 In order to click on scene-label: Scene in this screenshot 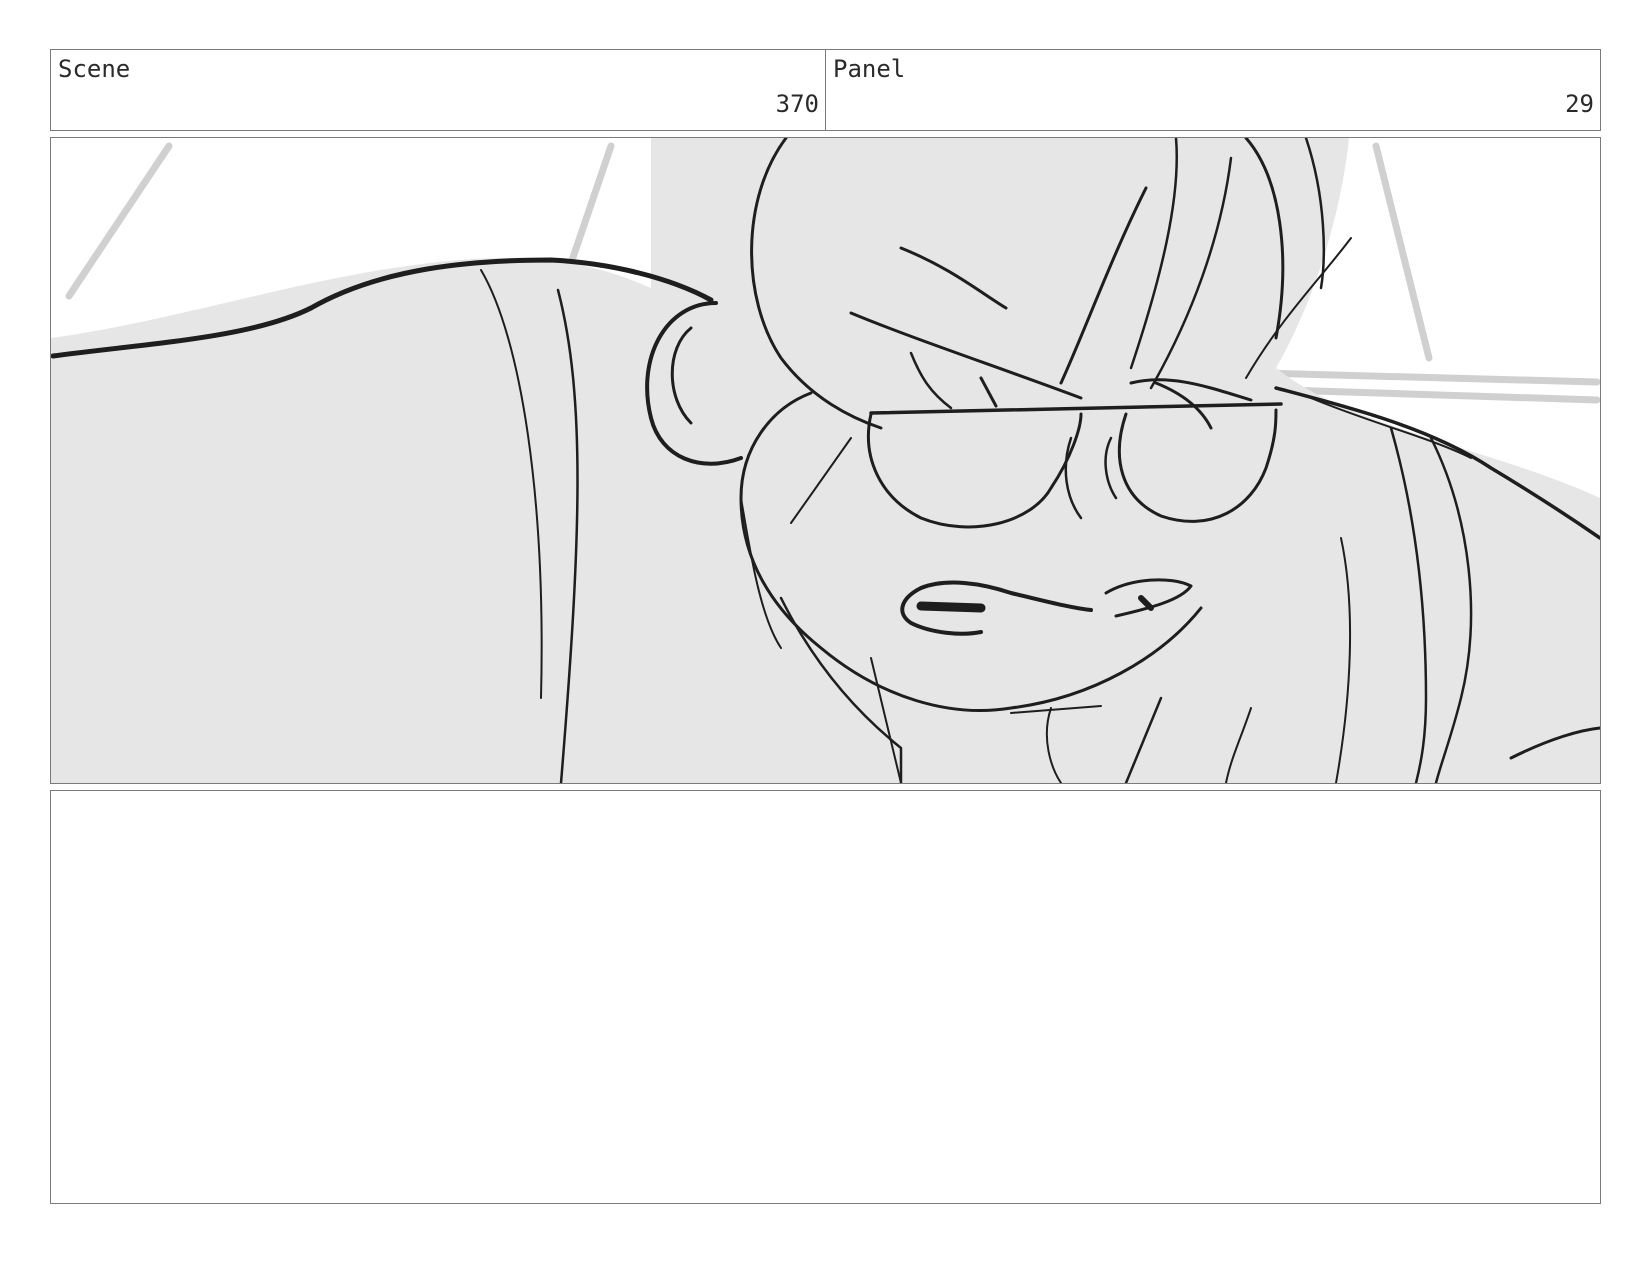, I will do `click(94, 69)`.